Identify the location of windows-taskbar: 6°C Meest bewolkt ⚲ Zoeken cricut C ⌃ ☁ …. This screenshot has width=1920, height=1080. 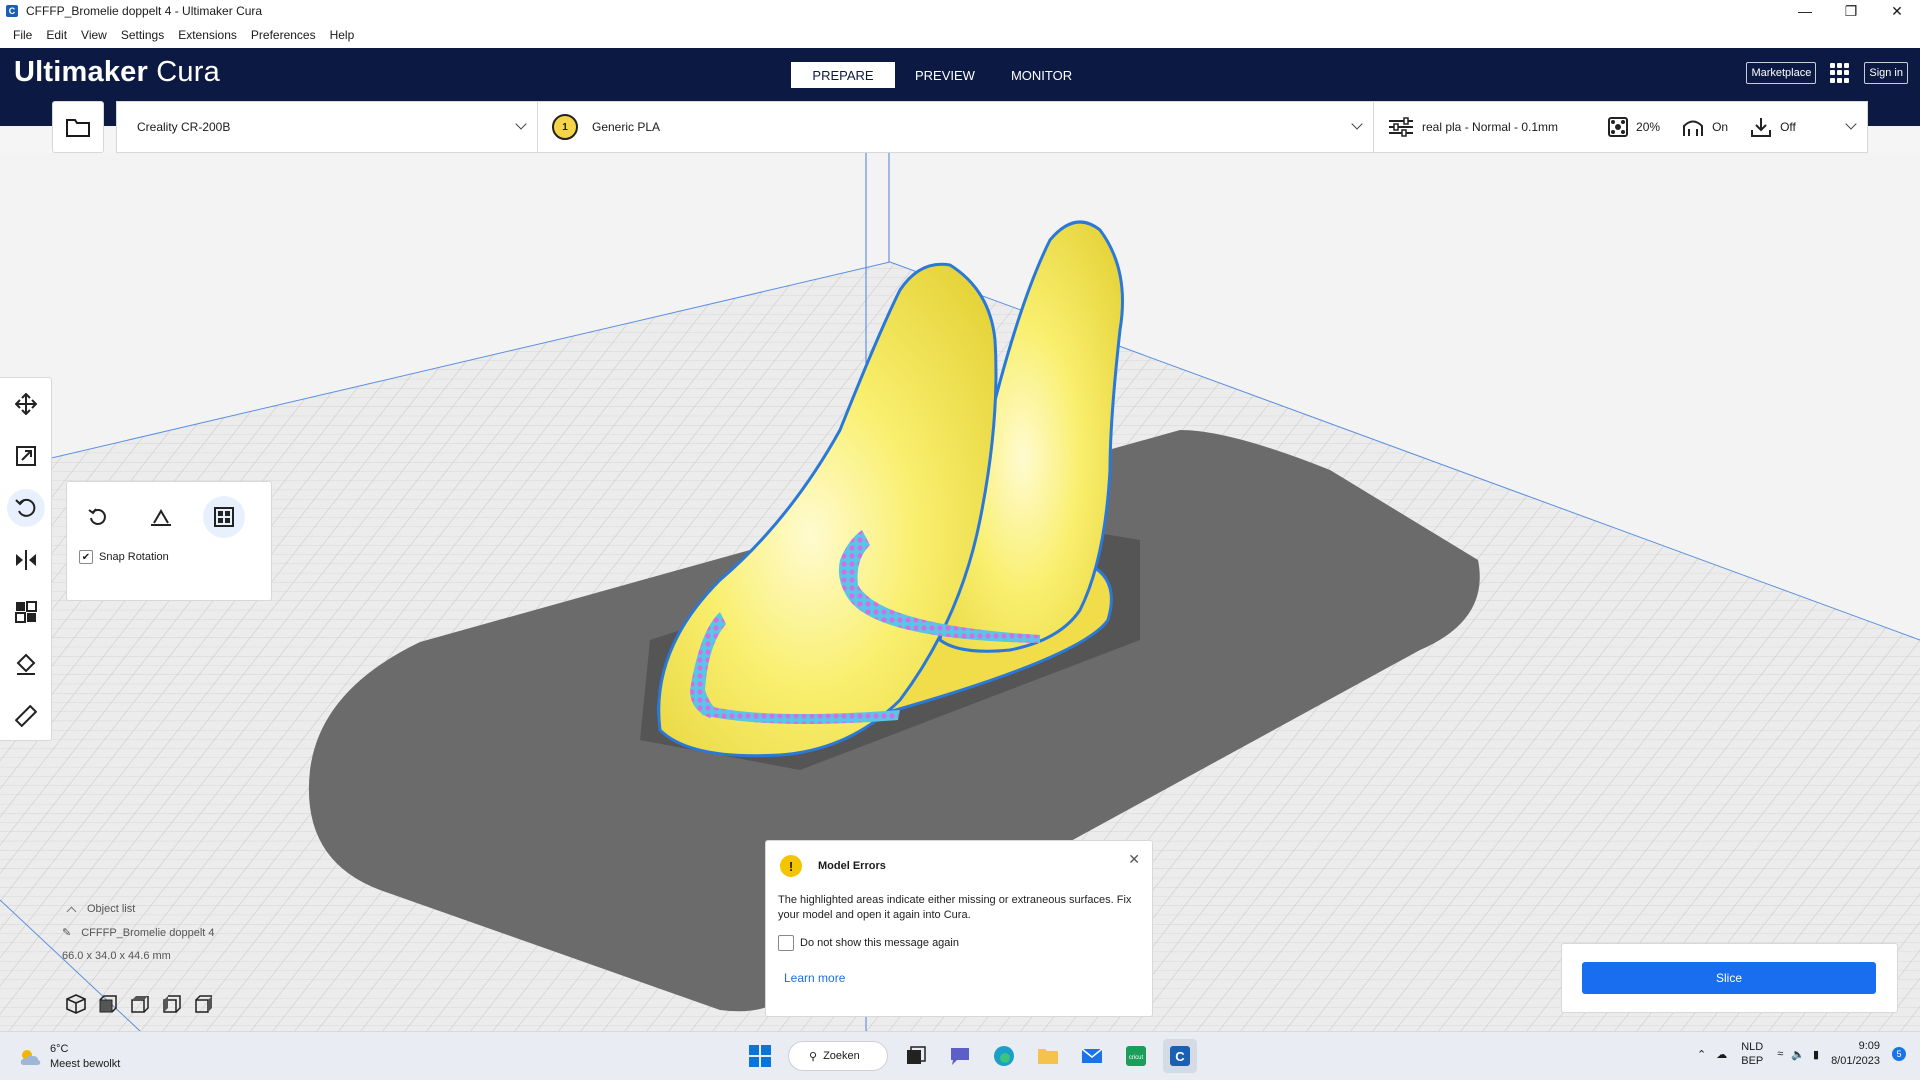
(960, 1055).